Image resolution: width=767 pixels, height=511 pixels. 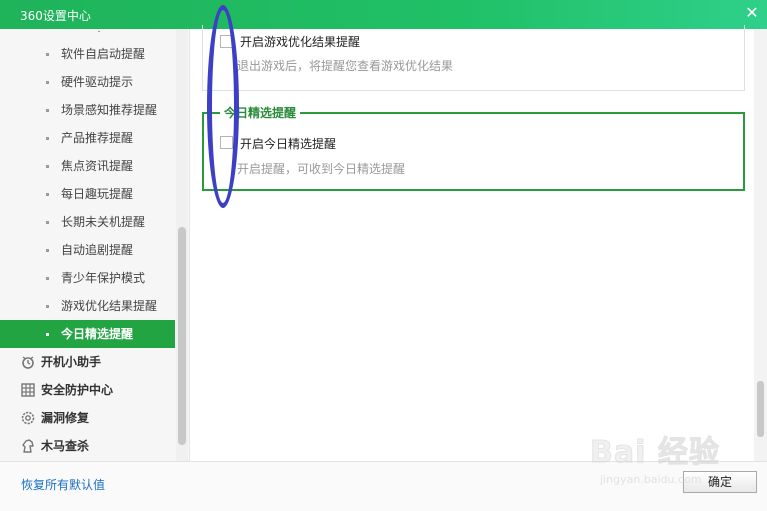 I want to click on sidebar-category-trojan-scan: 木马查杀, so click(x=87, y=446).